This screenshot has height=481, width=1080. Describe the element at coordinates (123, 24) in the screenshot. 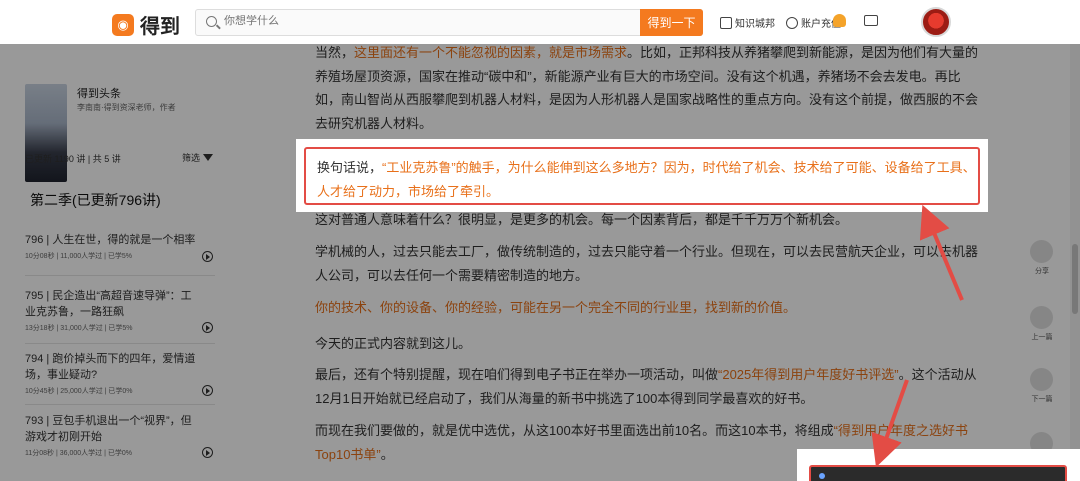

I see `logo-icon: ◉` at that location.